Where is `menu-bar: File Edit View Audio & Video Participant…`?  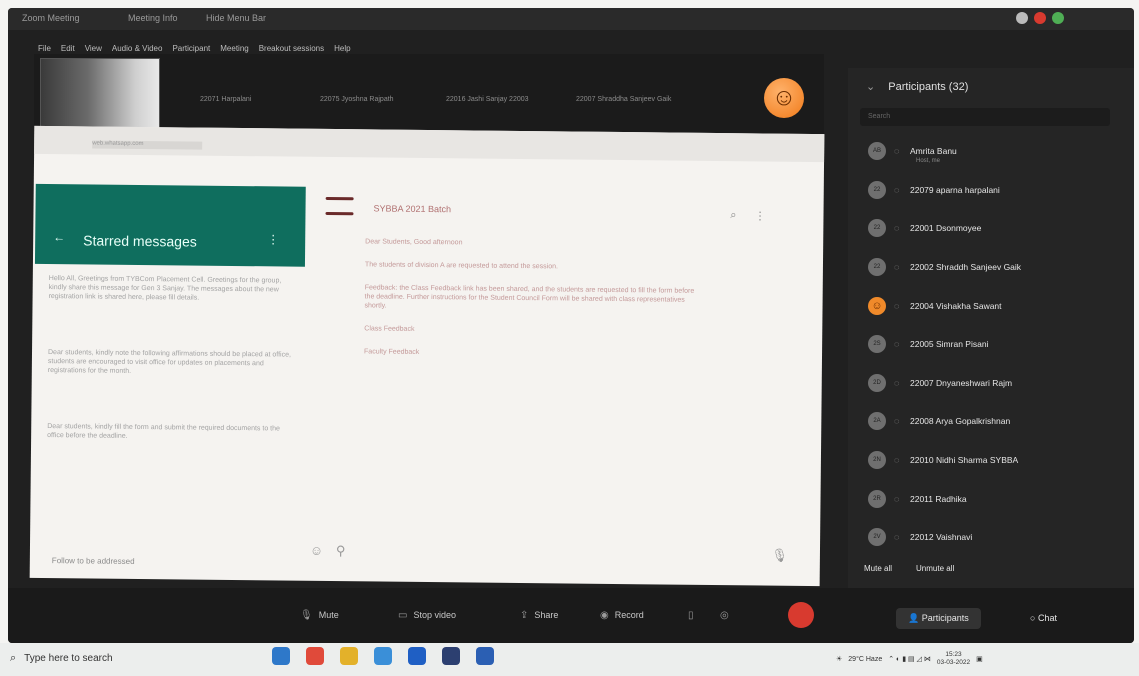 menu-bar: File Edit View Audio & Video Participant… is located at coordinates (194, 48).